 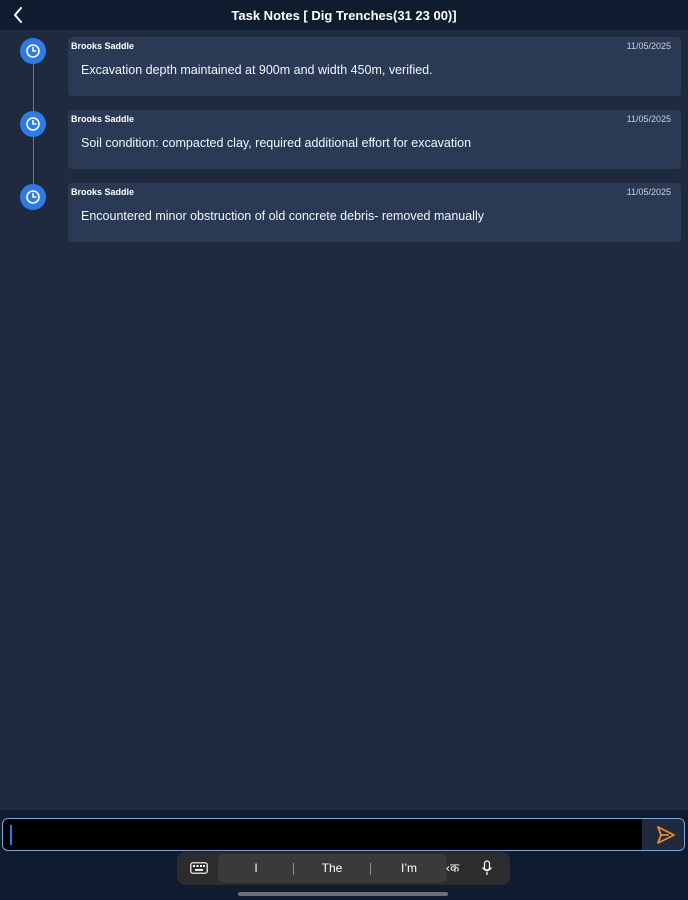 What do you see at coordinates (11, 835) in the screenshot?
I see `text-cursor` at bounding box center [11, 835].